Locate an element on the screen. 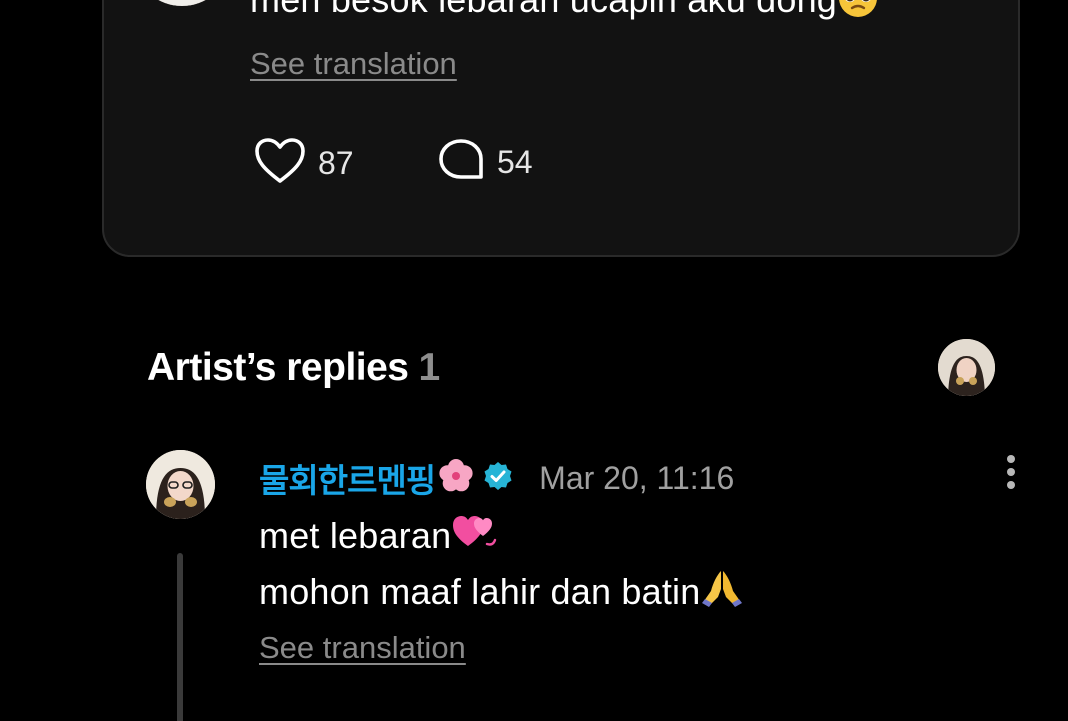  reply-line-1: met lebaran is located at coordinates (501, 538).